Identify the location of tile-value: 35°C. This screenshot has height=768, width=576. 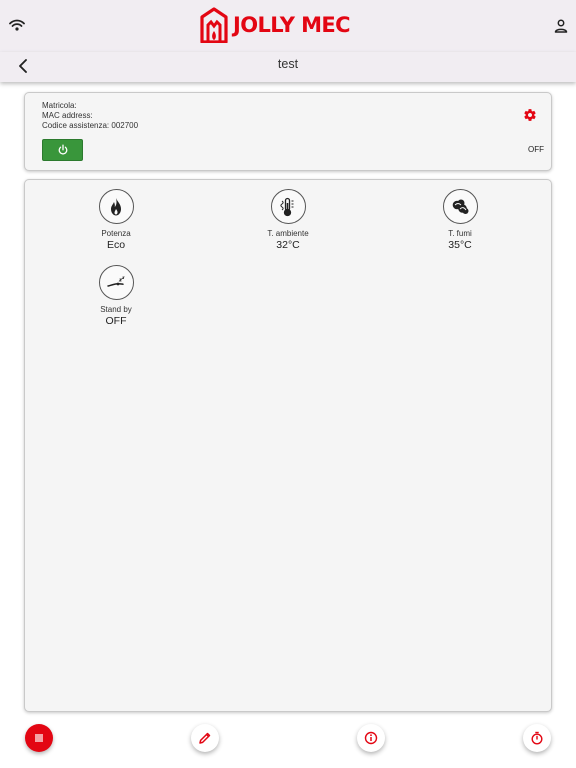
(460, 245).